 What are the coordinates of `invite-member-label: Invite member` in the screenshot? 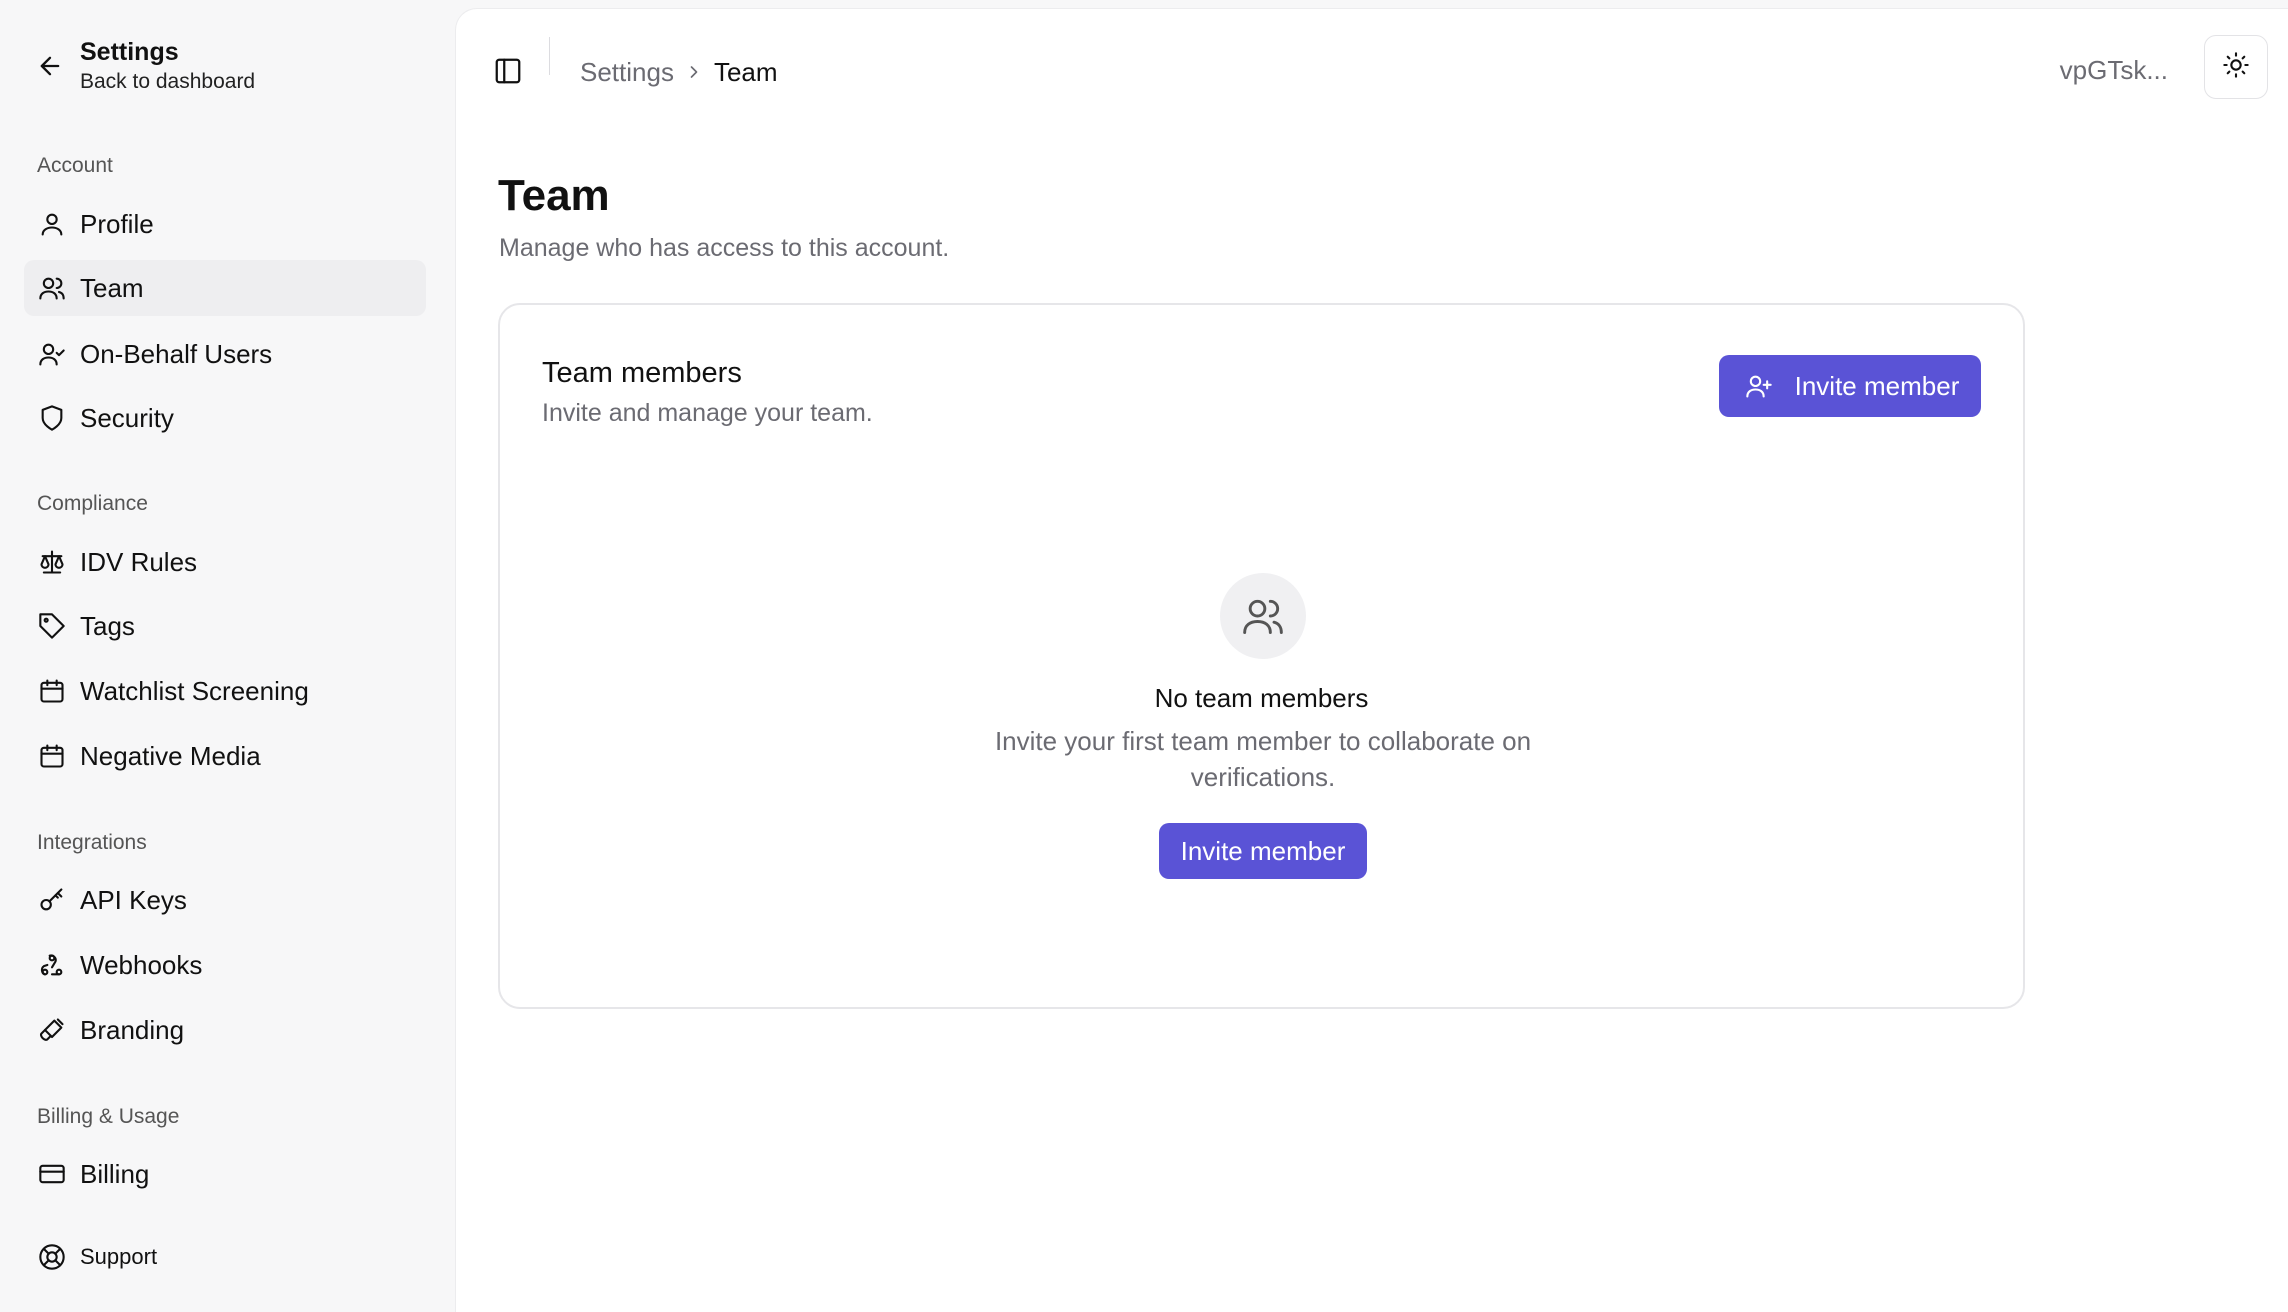 It's located at (1877, 385).